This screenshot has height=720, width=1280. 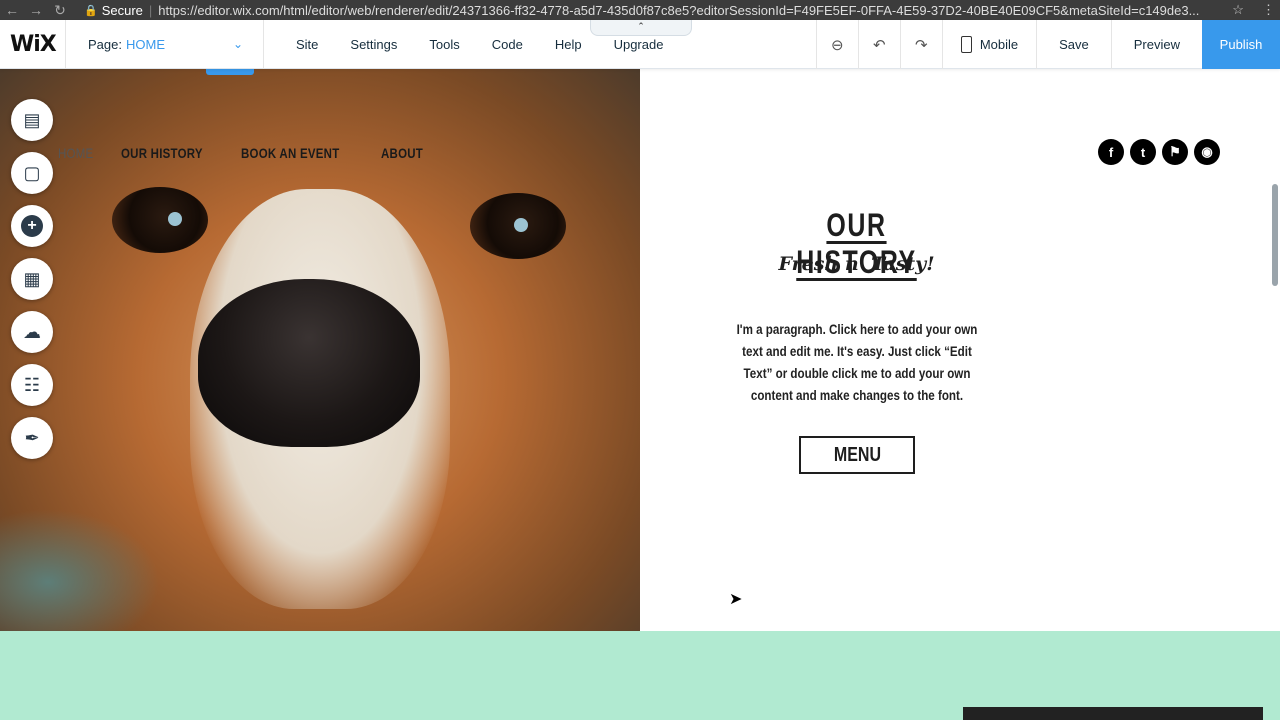 I want to click on page-label: Page:, so click(x=105, y=44).